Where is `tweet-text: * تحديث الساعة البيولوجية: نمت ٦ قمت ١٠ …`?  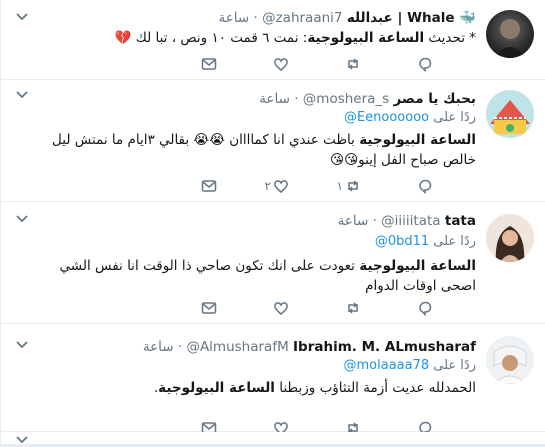
tweet-text: * تحديث الساعة البيولوجية: نمت ٦ قمت ١٠ … is located at coordinates (266, 38).